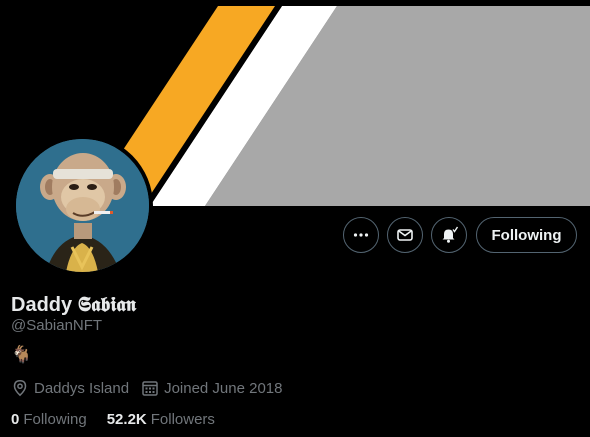 The height and width of the screenshot is (437, 590). Describe the element at coordinates (223, 388) in the screenshot. I see `joined-text: Joined June 2018` at that location.